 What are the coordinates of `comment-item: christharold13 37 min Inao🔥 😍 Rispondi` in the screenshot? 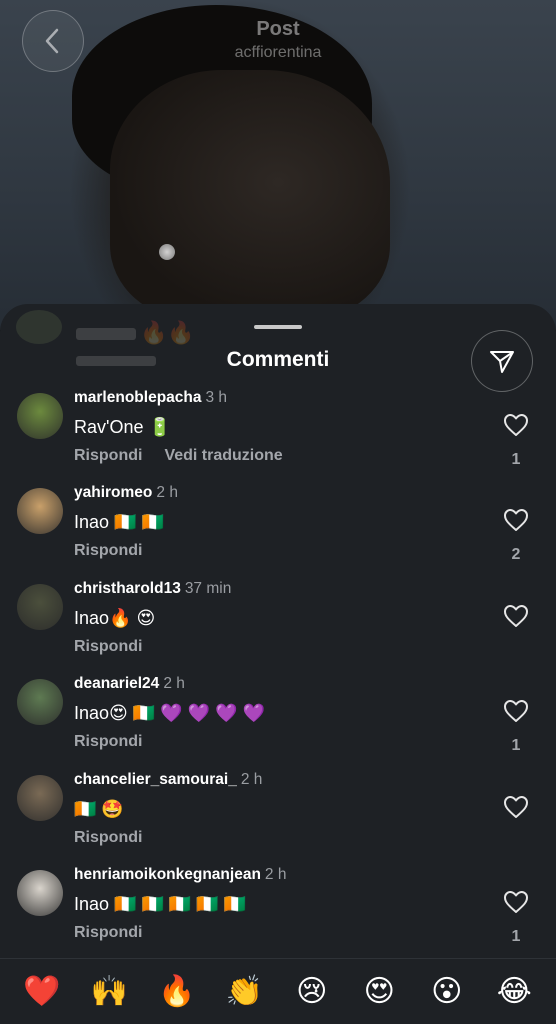 It's located at (278, 627).